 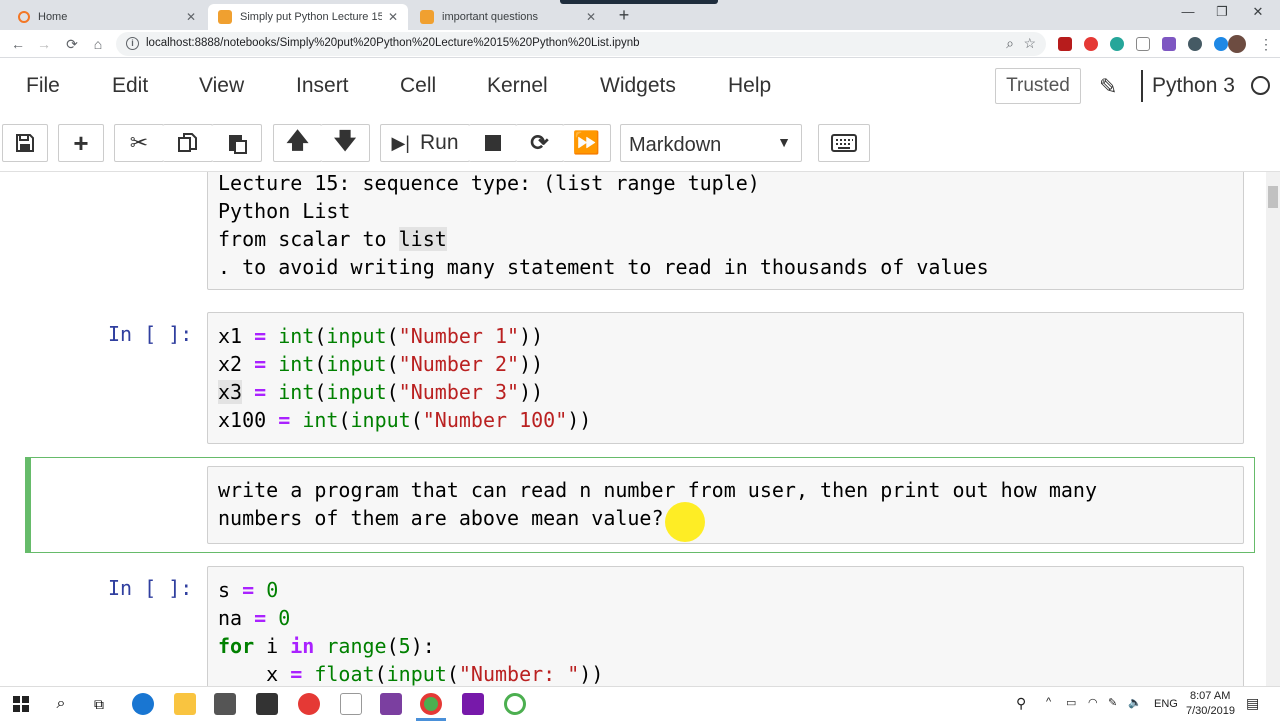 What do you see at coordinates (418, 86) in the screenshot?
I see `menu-cell: Cell` at bounding box center [418, 86].